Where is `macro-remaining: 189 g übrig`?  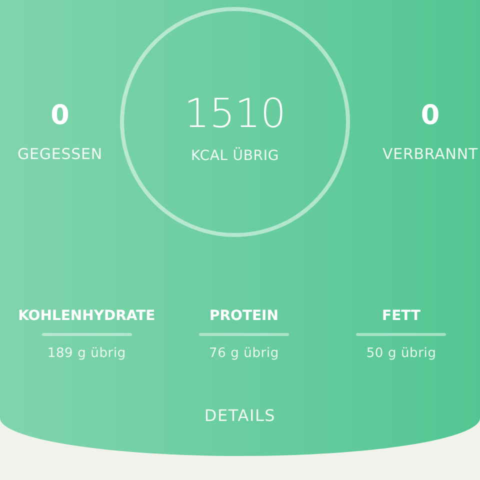
macro-remaining: 189 g übrig is located at coordinates (86, 354).